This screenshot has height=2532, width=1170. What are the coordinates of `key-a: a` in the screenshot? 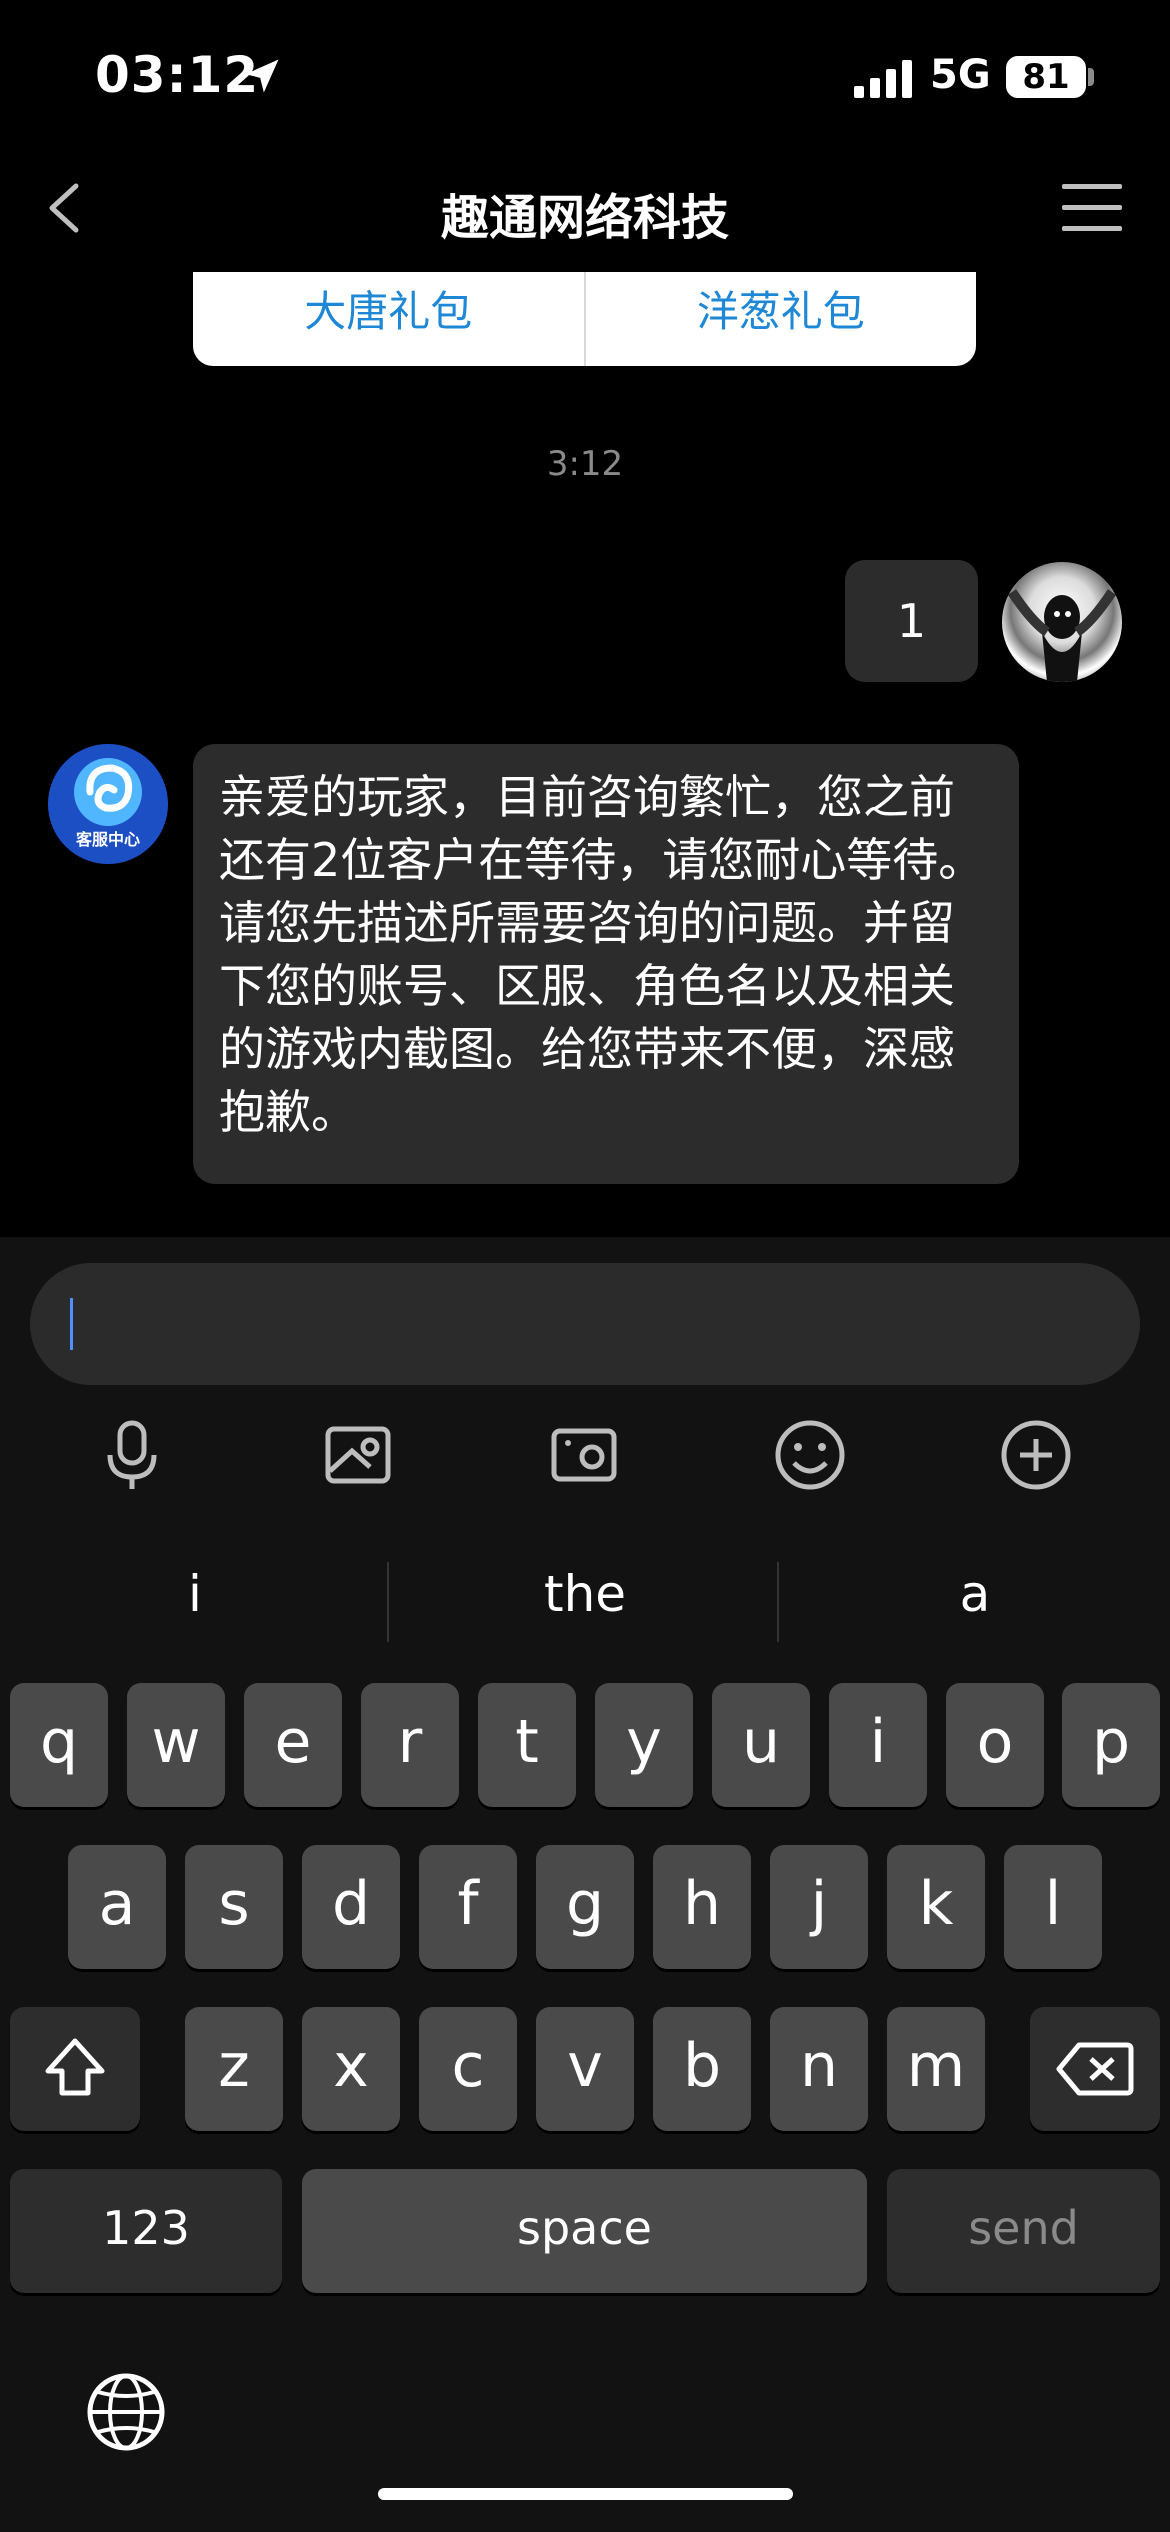 It's located at (117, 1907).